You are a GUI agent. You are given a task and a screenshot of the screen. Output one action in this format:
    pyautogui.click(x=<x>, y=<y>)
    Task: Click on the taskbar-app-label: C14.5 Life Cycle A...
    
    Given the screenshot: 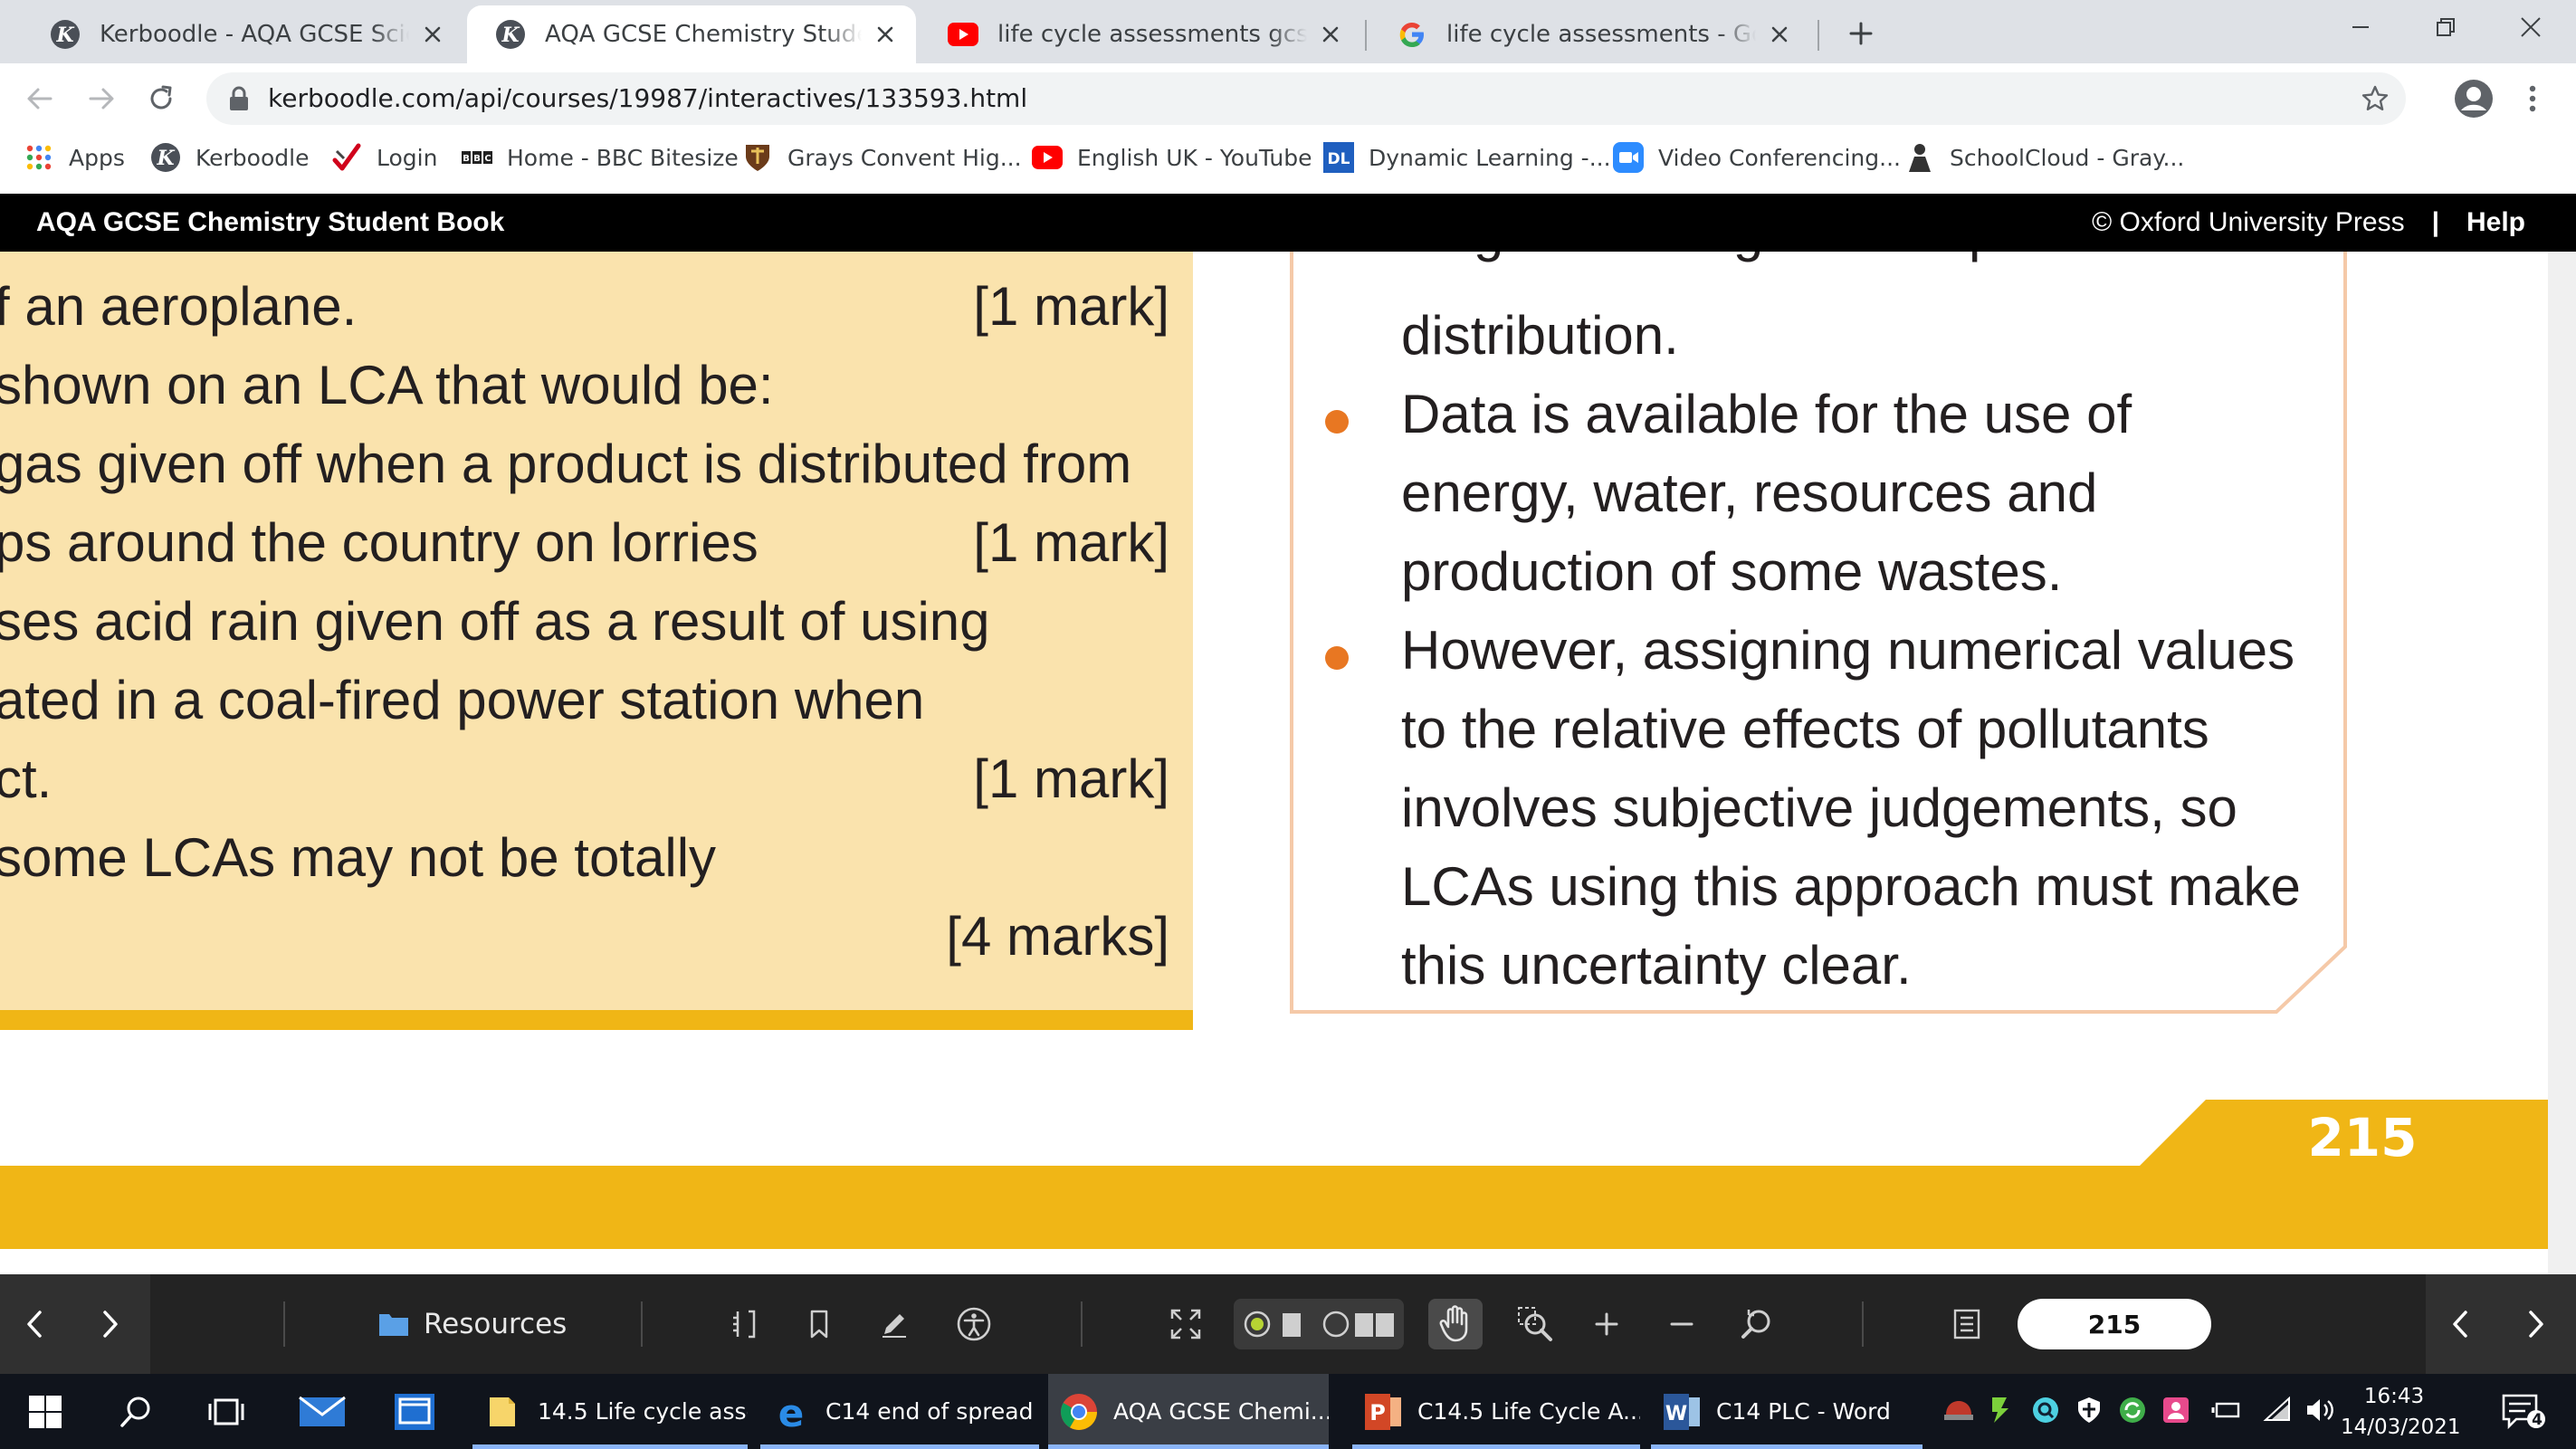 What is the action you would take?
    pyautogui.click(x=1528, y=1411)
    